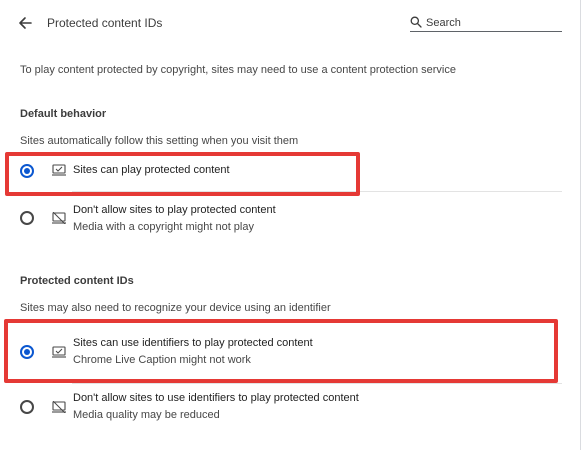 Image resolution: width=584 pixels, height=450 pixels. I want to click on search-icon, so click(416, 22).